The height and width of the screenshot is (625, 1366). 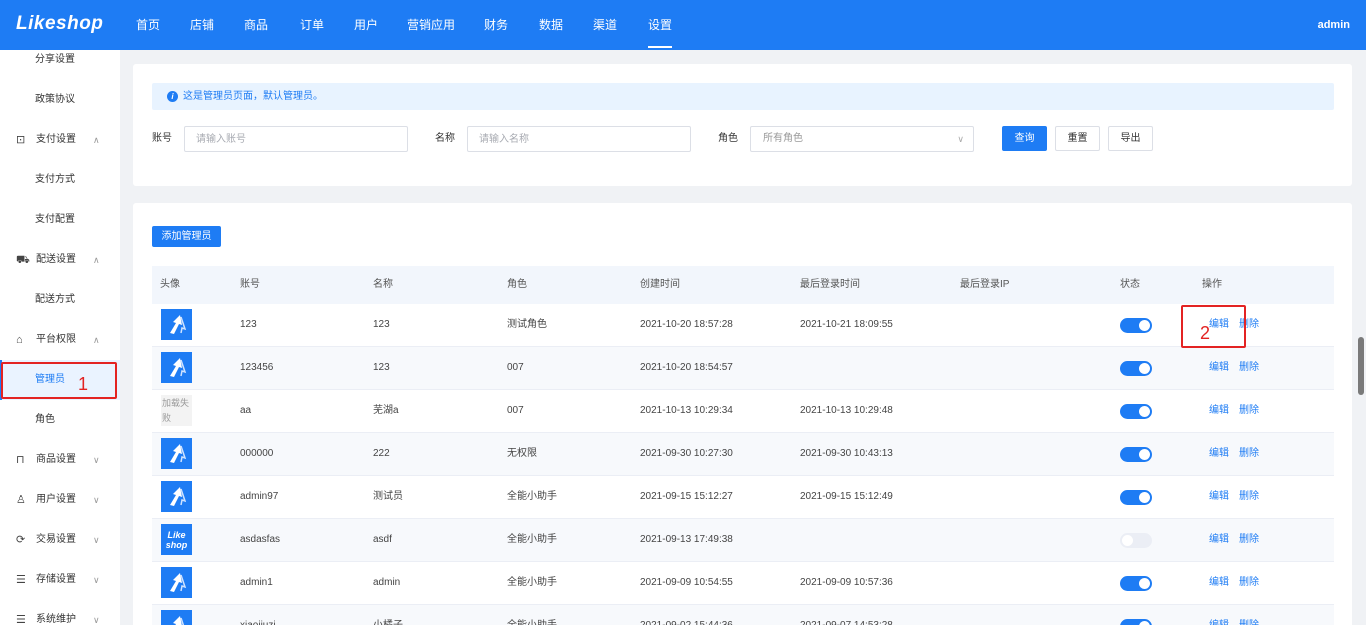 What do you see at coordinates (862, 139) in the screenshot?
I see `role-select: 所有角色 ∨` at bounding box center [862, 139].